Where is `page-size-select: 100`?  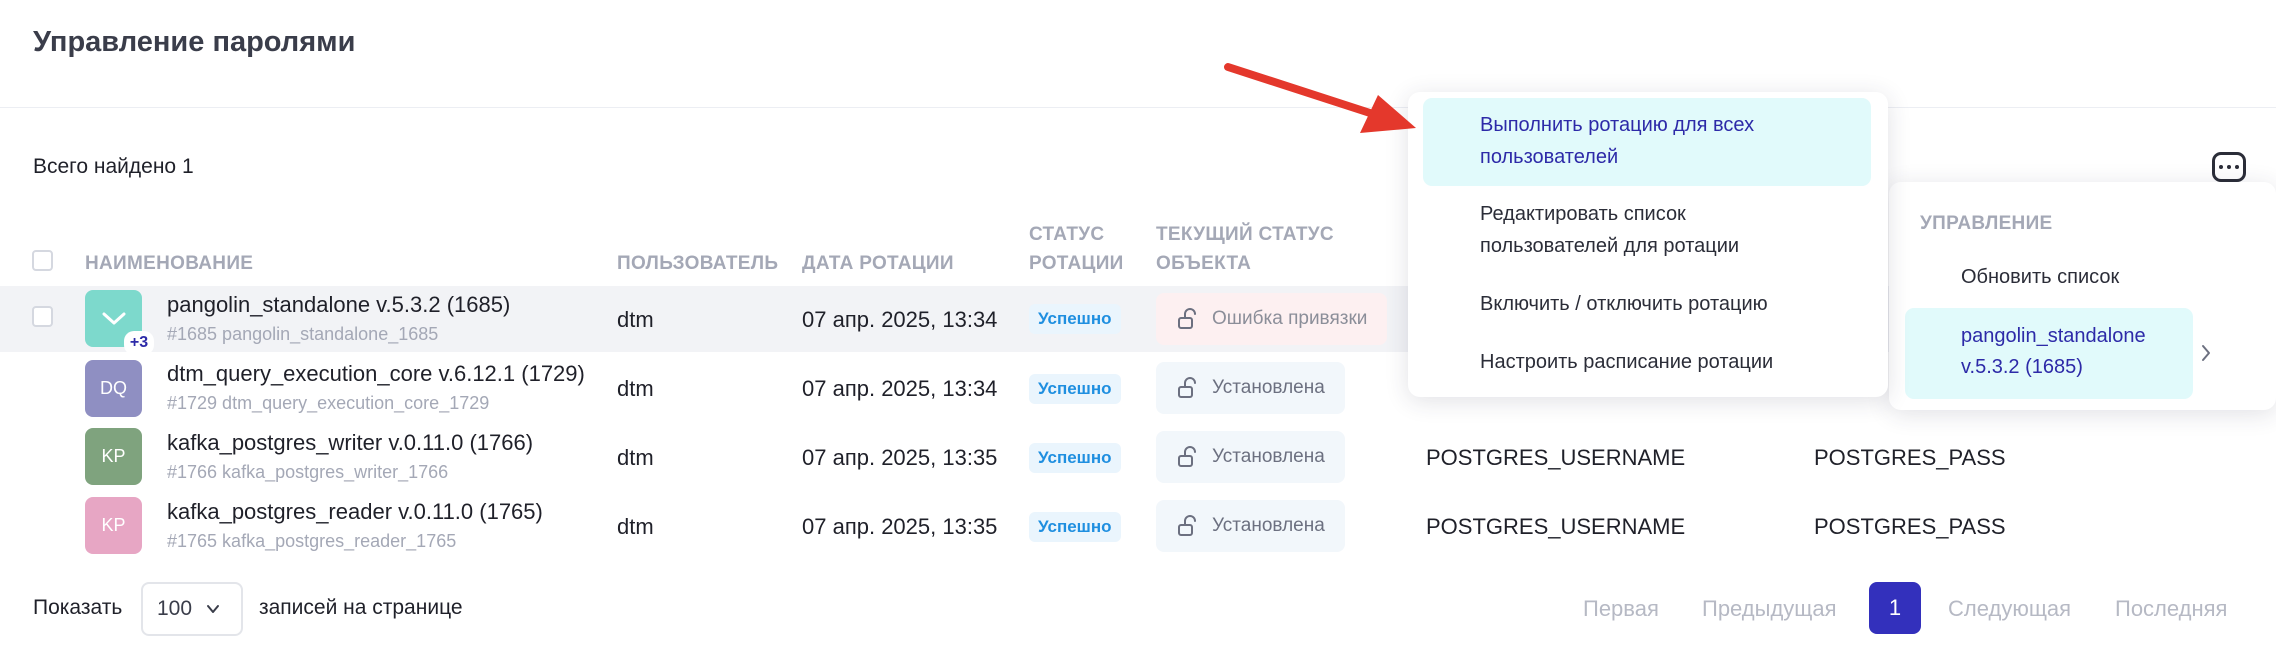 page-size-select: 100 is located at coordinates (192, 609).